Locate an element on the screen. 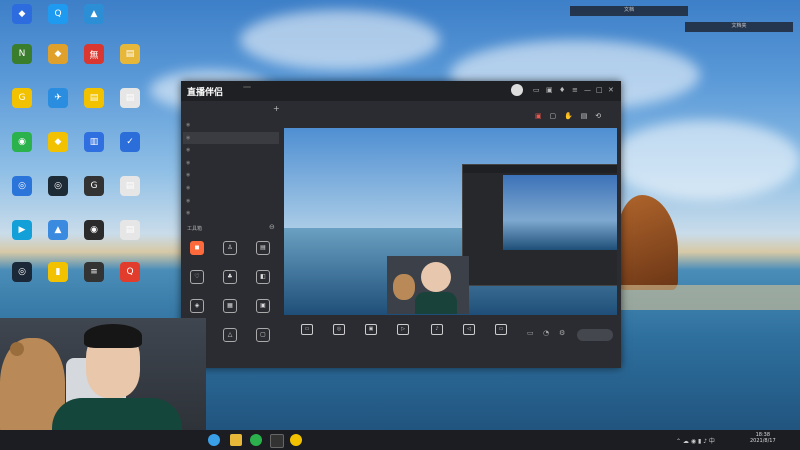 Image resolution: width=800 pixels, height=450 pixels. tool-item: △ is located at coordinates (230, 336).